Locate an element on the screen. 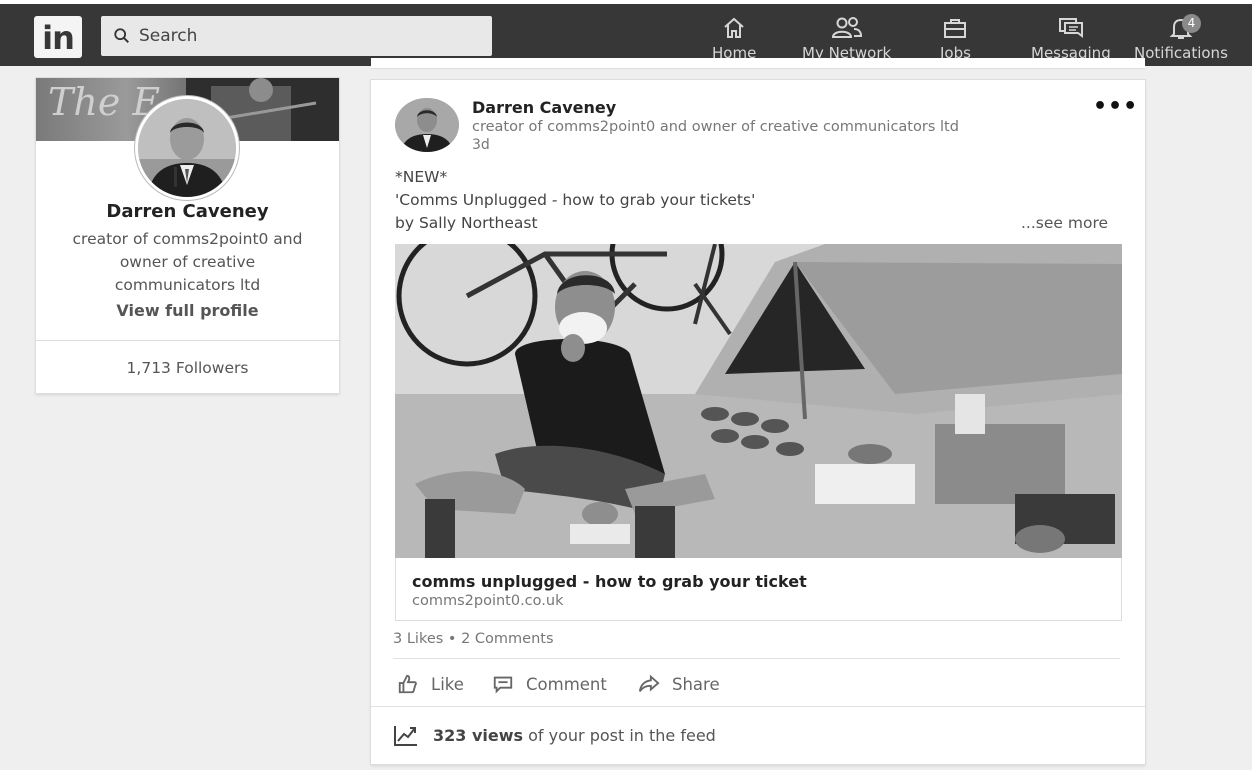  nav-my-network: My Network is located at coordinates (846, 39).